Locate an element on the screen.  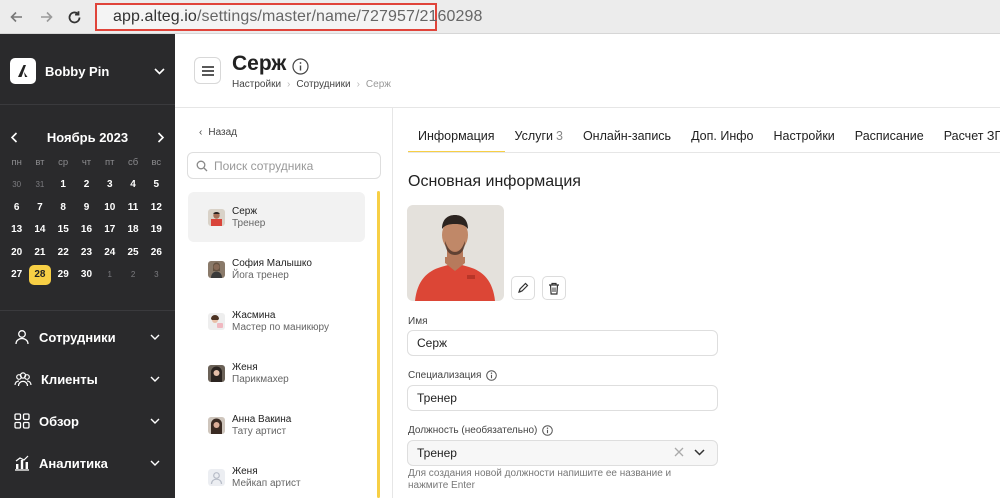
calendar-day: 14 is located at coordinates (39, 229).